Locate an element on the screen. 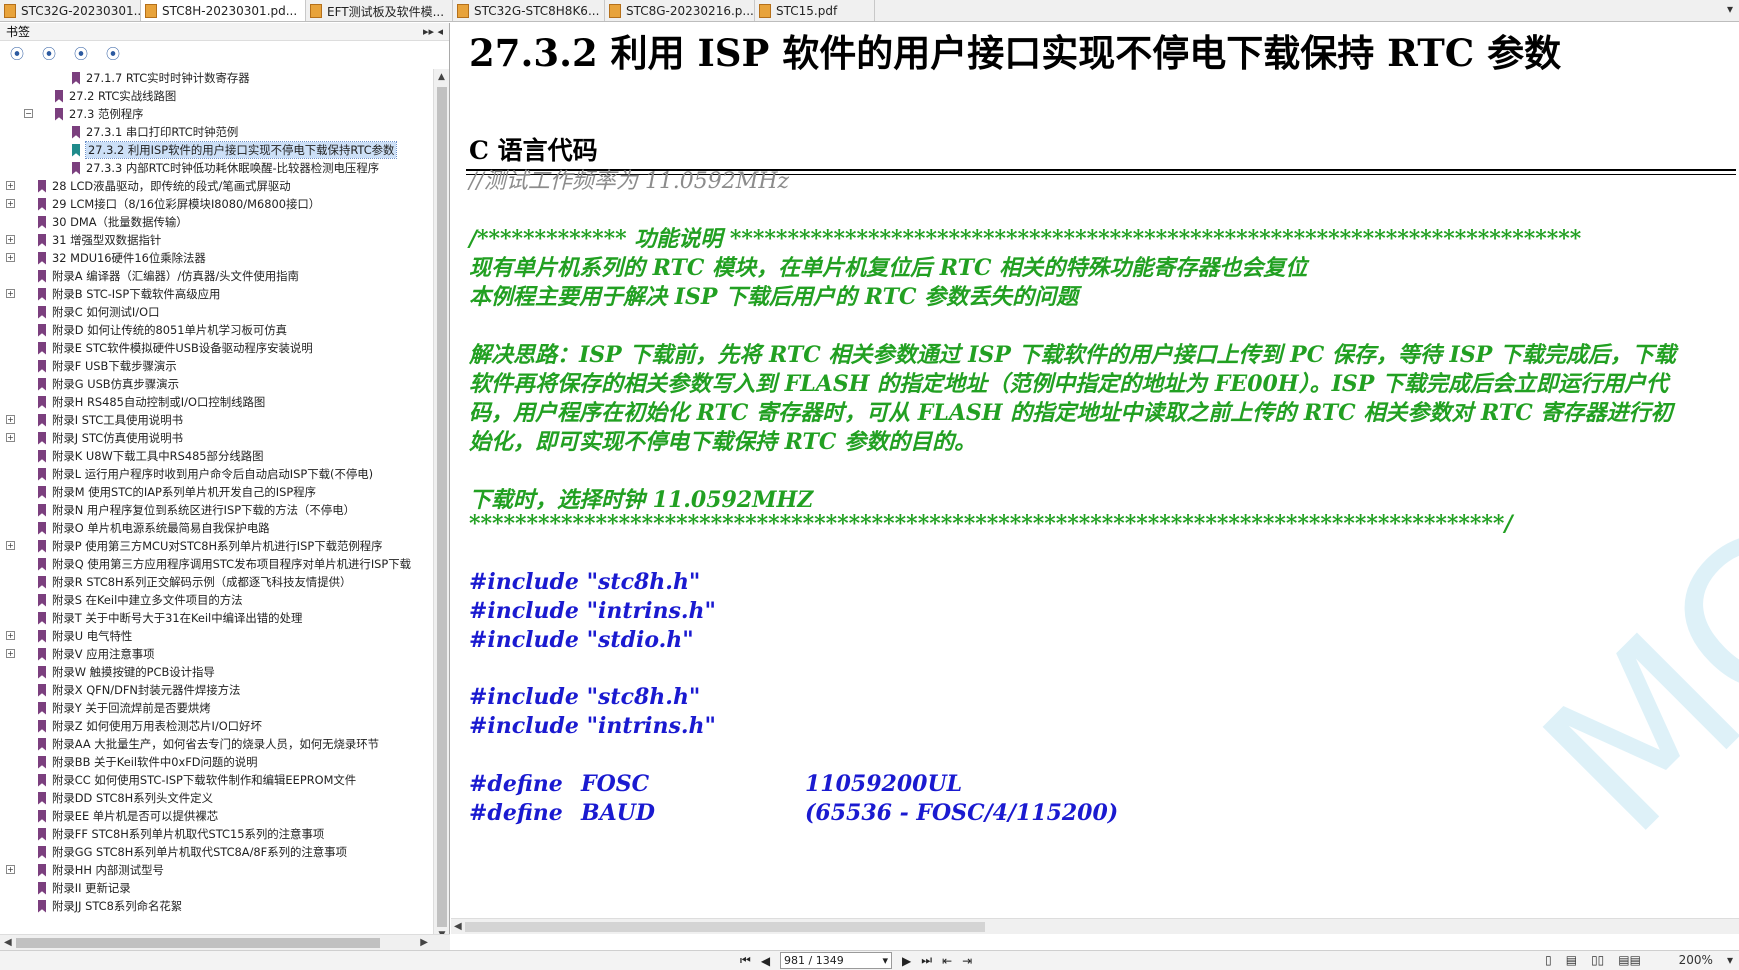  bookmarks-horizontal-scrollbar: ◀ ▶ is located at coordinates (225, 942).